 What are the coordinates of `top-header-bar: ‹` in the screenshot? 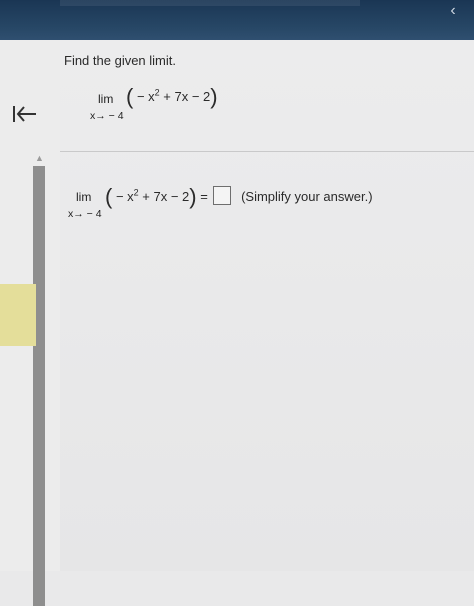 It's located at (237, 20).